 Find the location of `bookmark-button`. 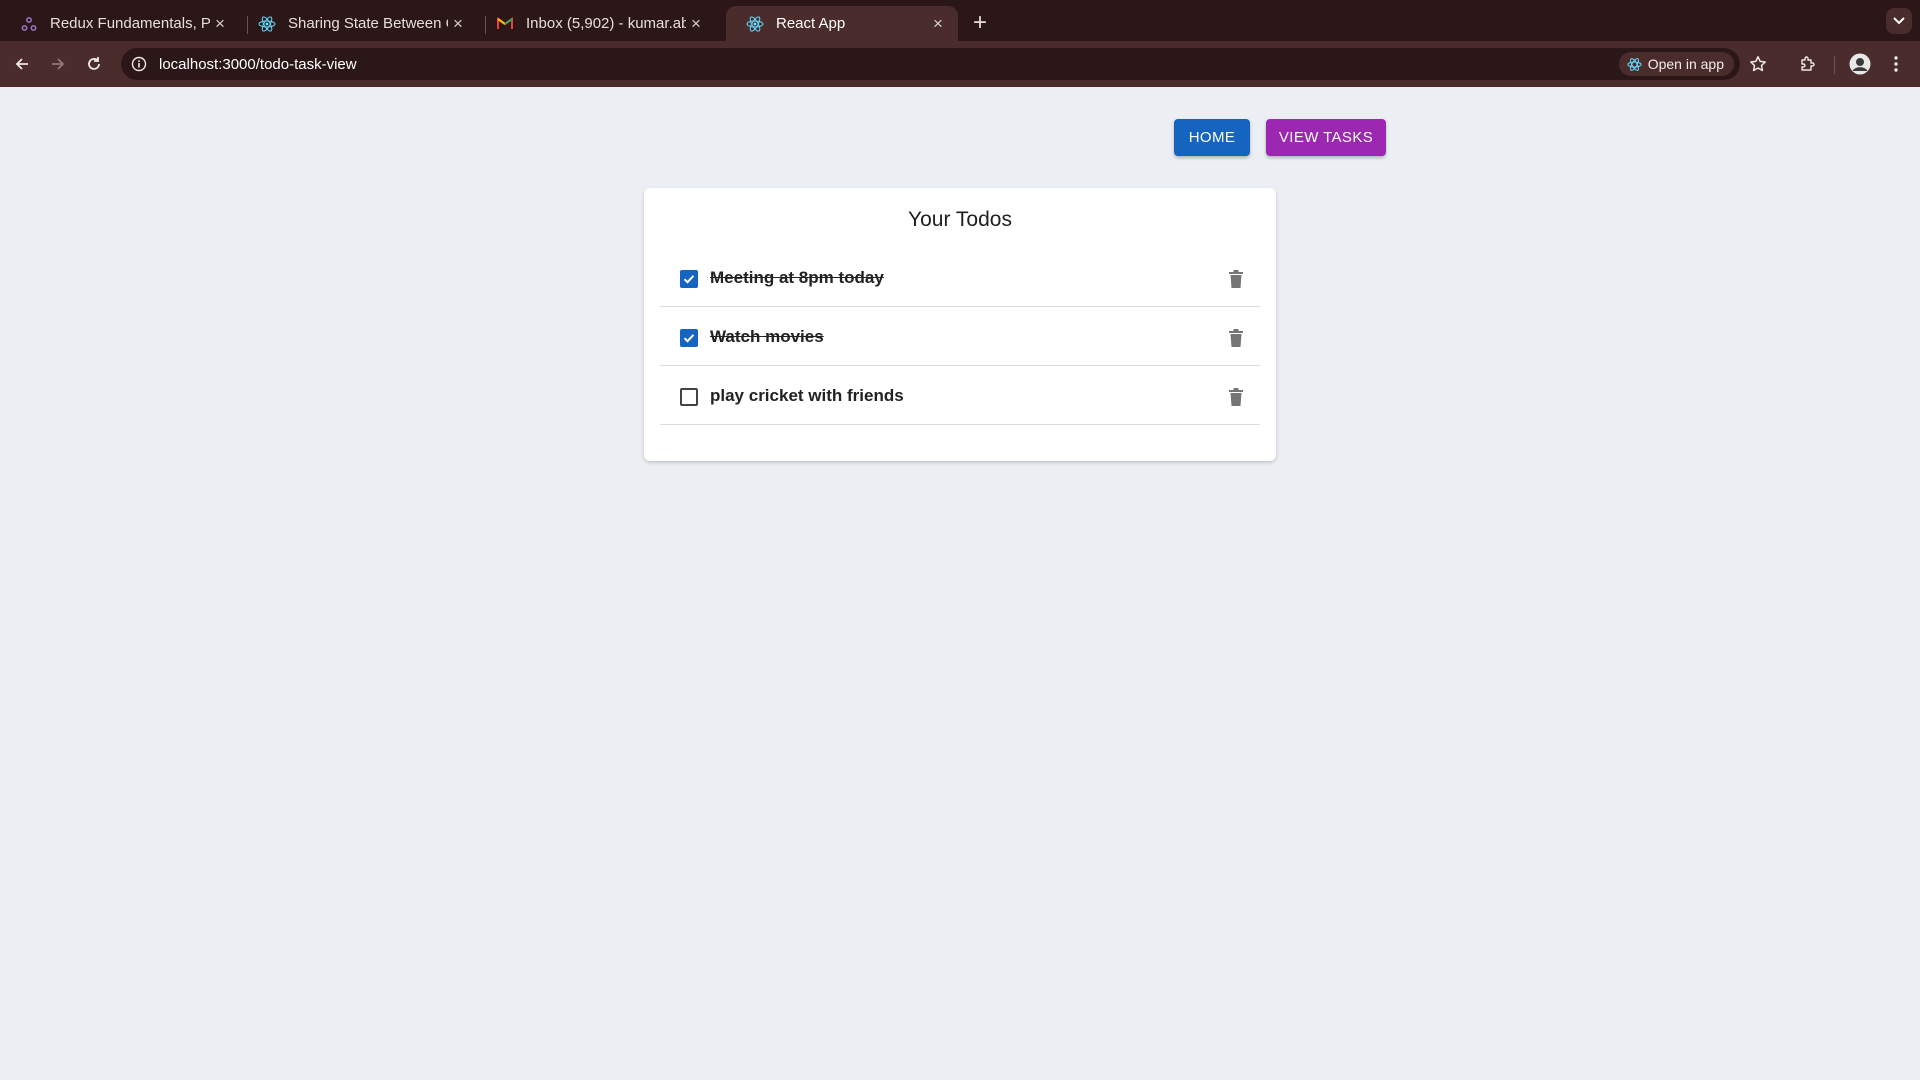

bookmark-button is located at coordinates (1758, 64).